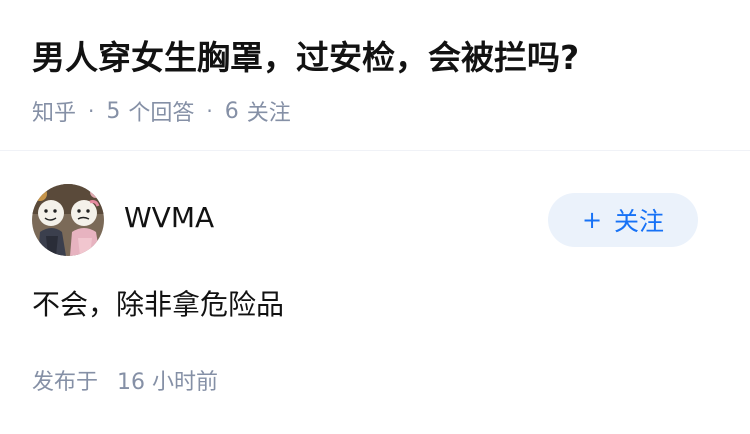 Image resolution: width=750 pixels, height=434 pixels. What do you see at coordinates (158, 305) in the screenshot?
I see `answer-content: 不会，除非拿危险品` at bounding box center [158, 305].